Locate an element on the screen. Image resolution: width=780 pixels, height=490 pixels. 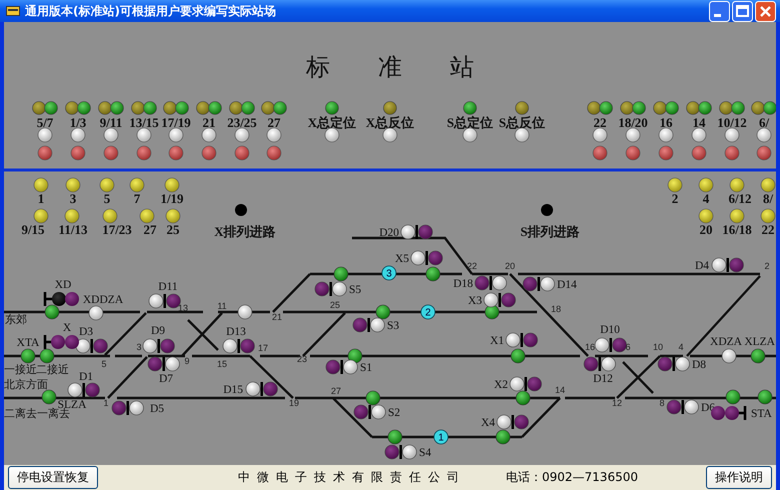
switch-label: 11/13 is located at coordinates (73, 229).